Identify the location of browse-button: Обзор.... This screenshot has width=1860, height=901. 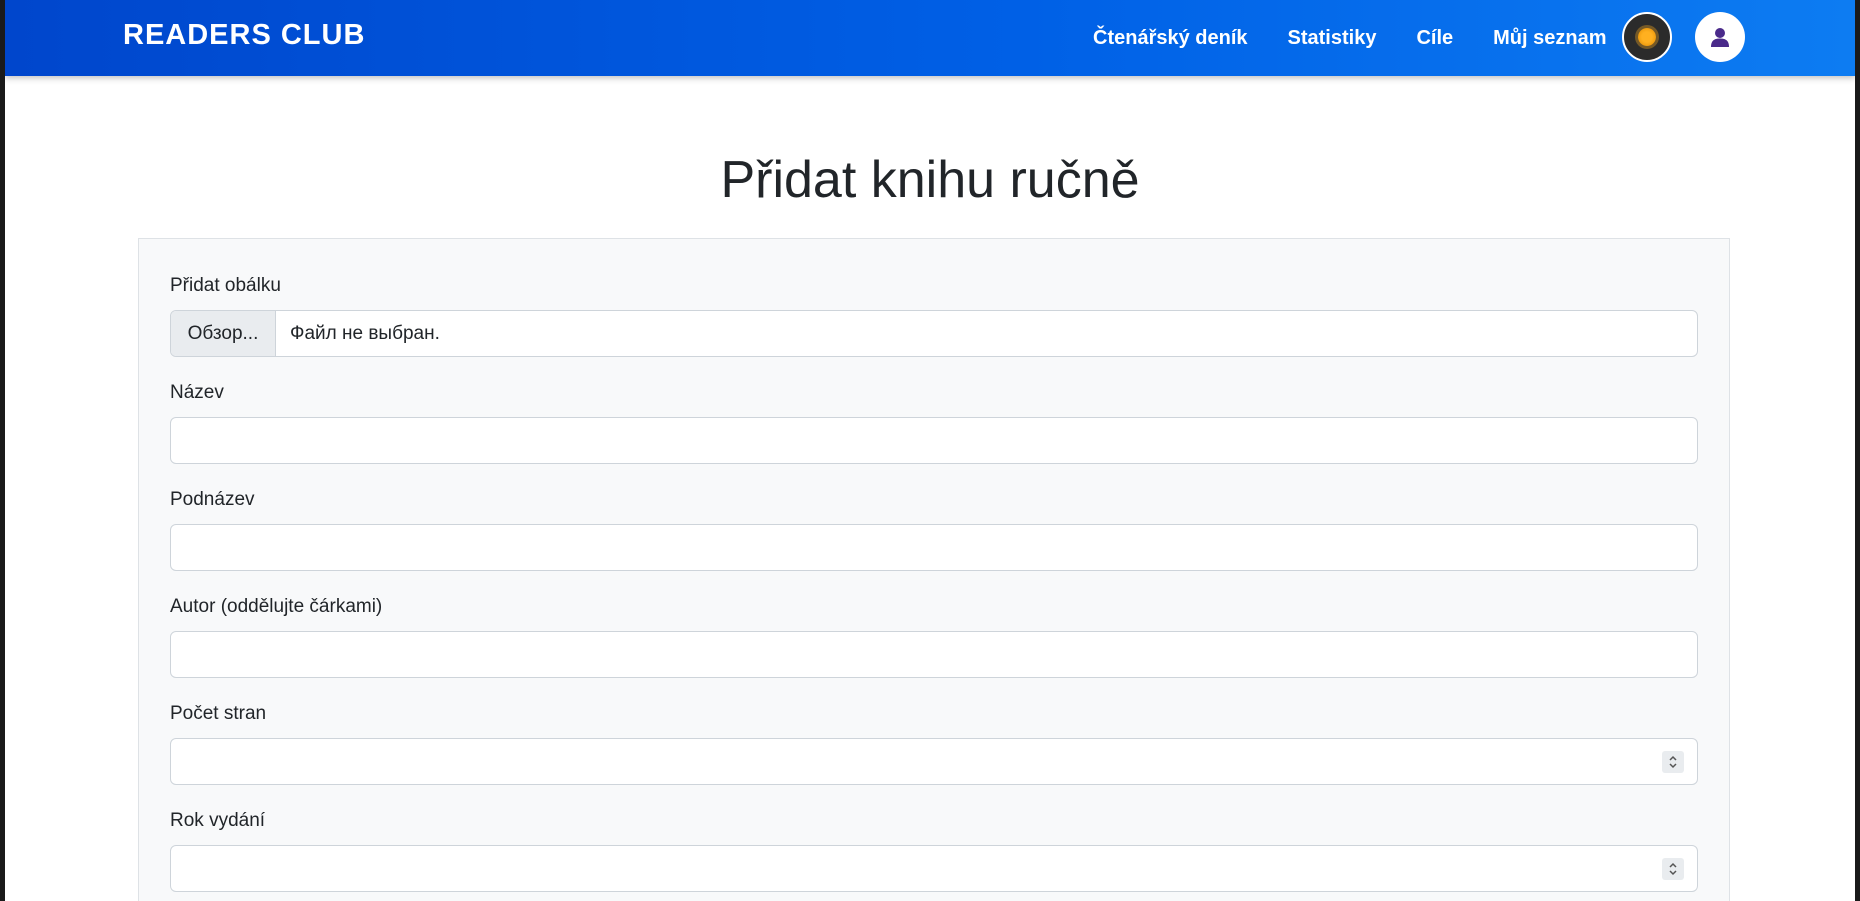
(223, 333).